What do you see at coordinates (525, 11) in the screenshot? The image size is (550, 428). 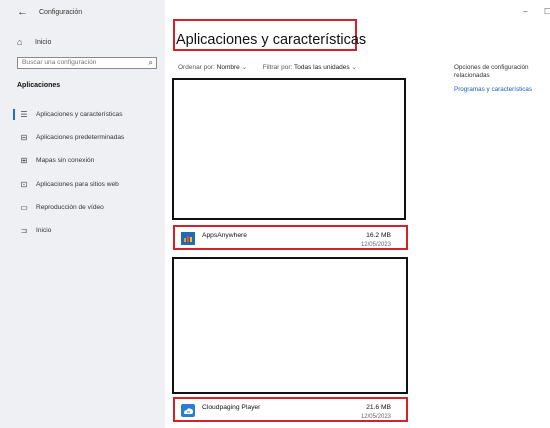 I see `minimize-button: –` at bounding box center [525, 11].